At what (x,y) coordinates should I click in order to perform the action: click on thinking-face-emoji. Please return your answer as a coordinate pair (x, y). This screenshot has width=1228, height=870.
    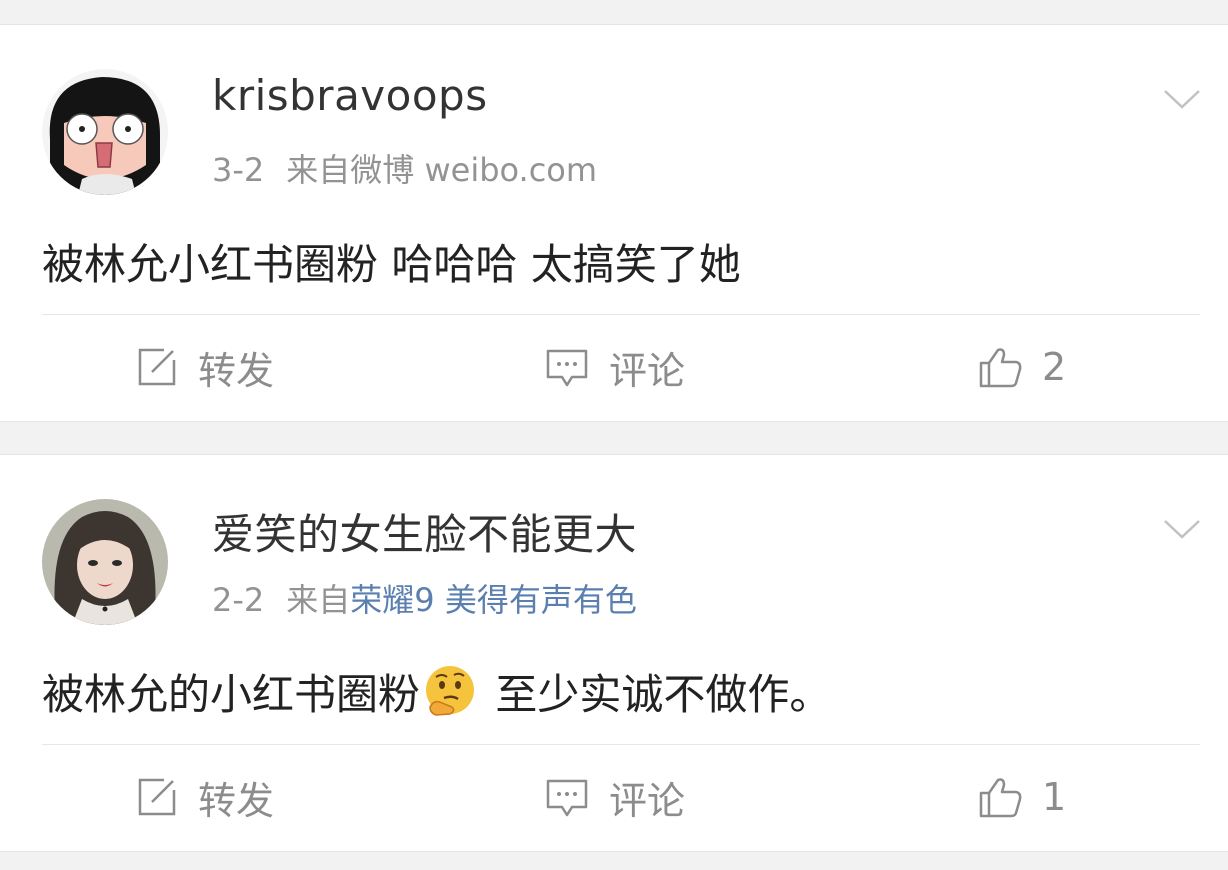
    Looking at the image, I should click on (450, 691).